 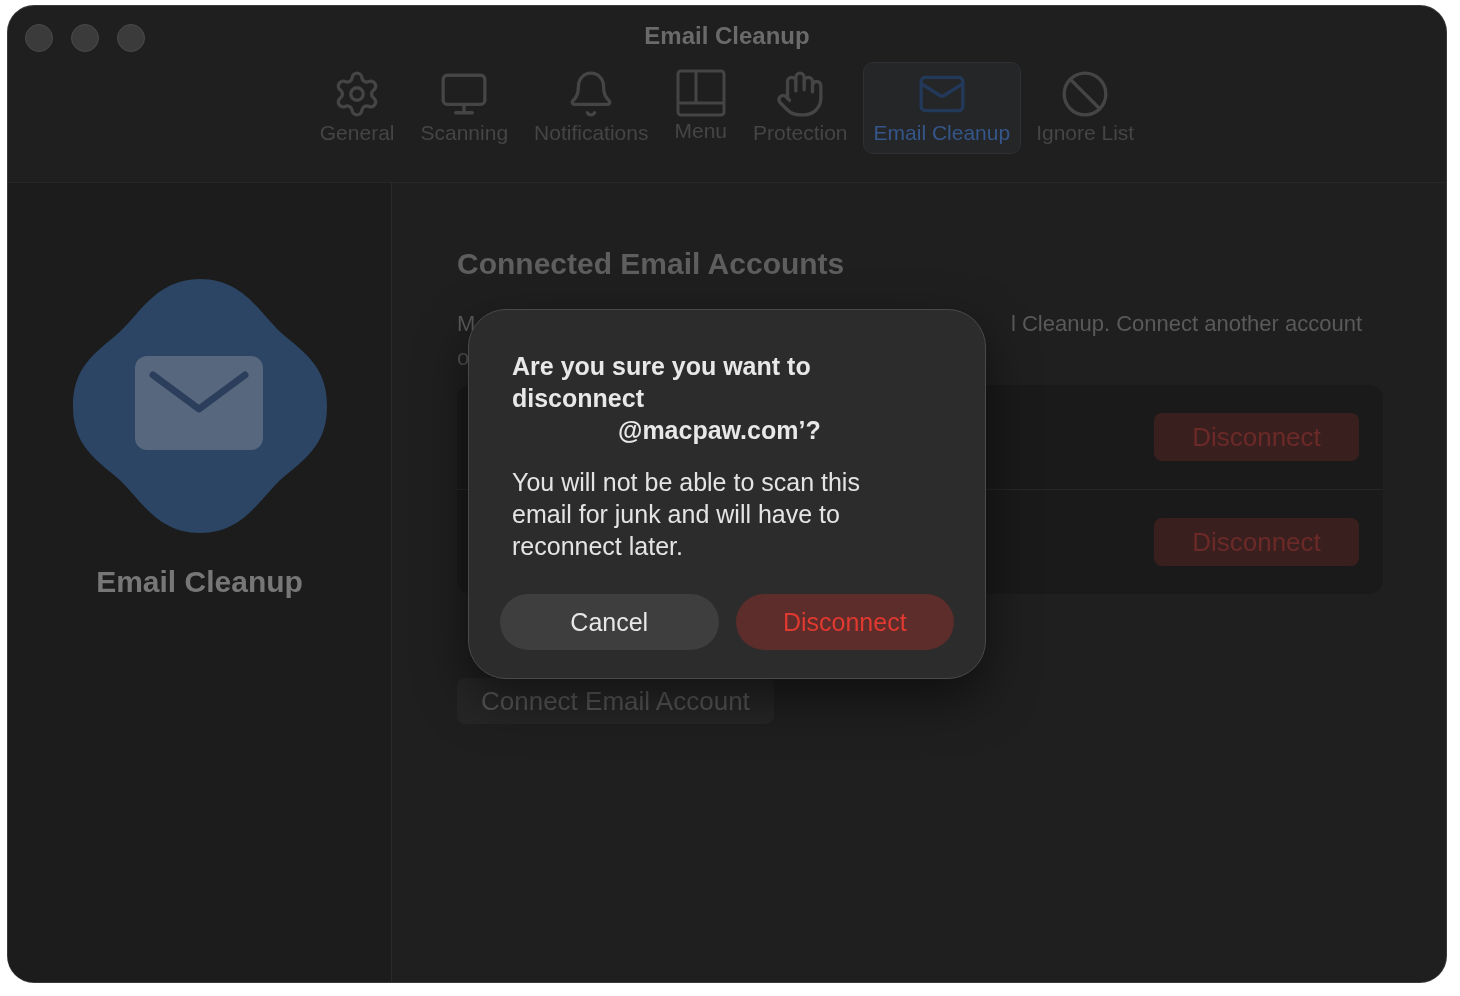 I want to click on description-text: M, so click(x=466, y=324).